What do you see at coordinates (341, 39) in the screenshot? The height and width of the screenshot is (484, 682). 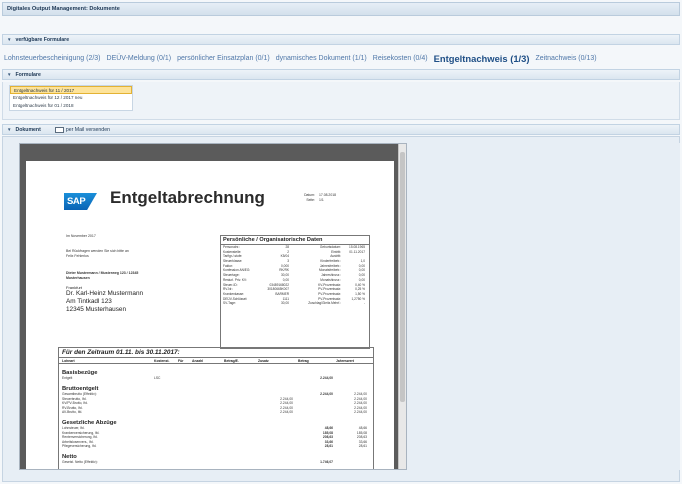 I see `available-forms-header: ▼ verfügbare Formulare` at bounding box center [341, 39].